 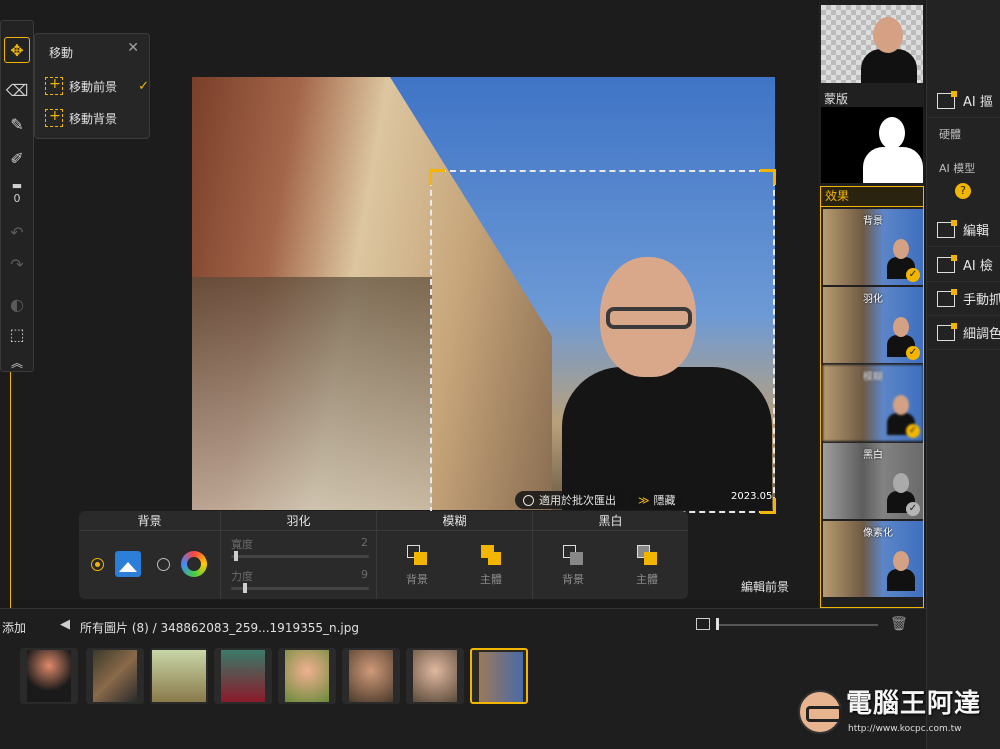 I want to click on blur-subject-button: 主體, so click(x=491, y=566).